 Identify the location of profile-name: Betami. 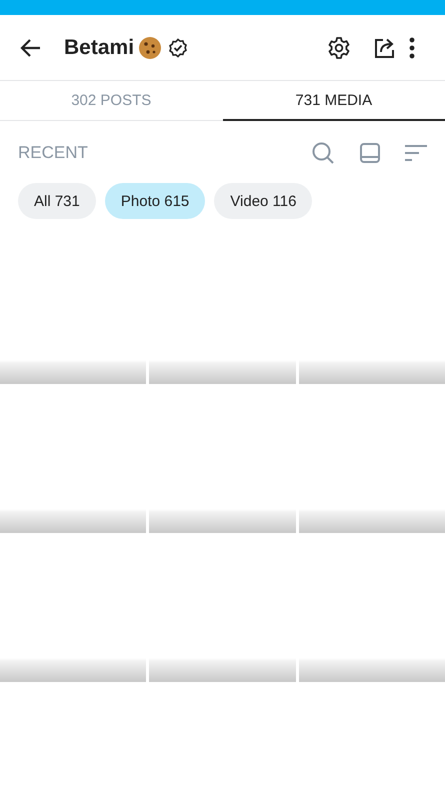
(99, 48).